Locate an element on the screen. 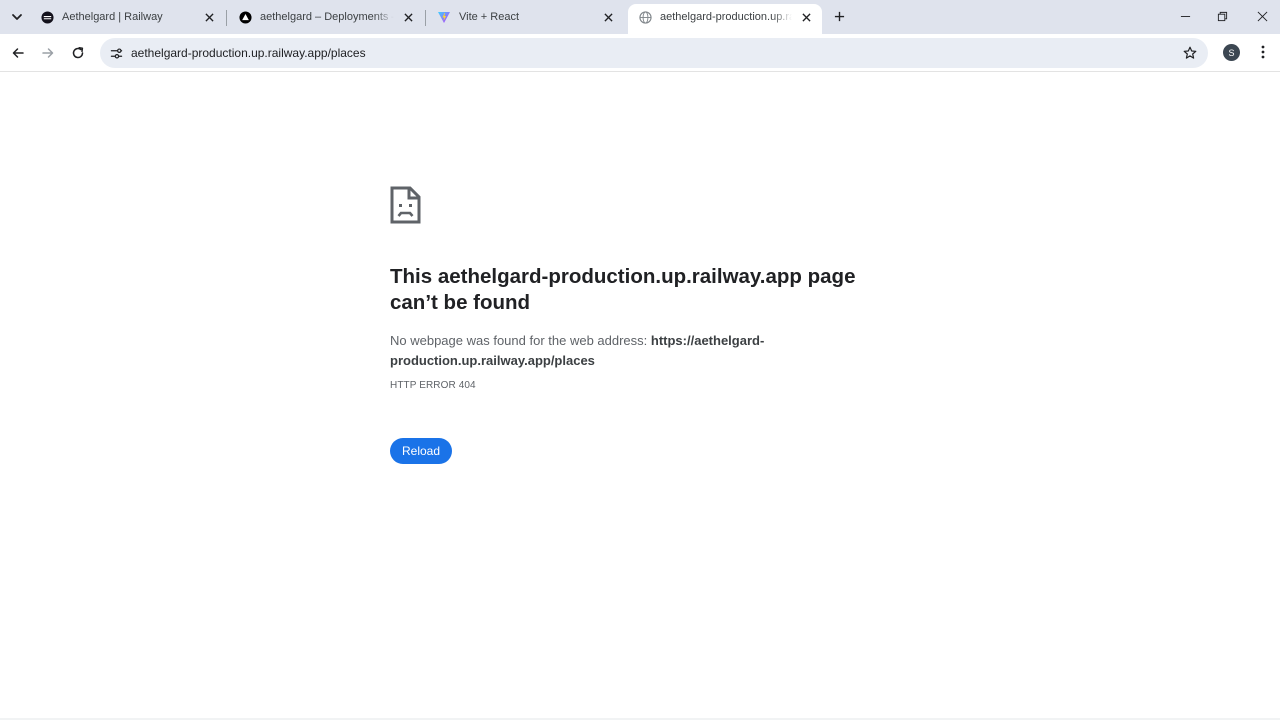 Image resolution: width=1280 pixels, height=720 pixels. error-code: HTTP ERROR 404 is located at coordinates (433, 385).